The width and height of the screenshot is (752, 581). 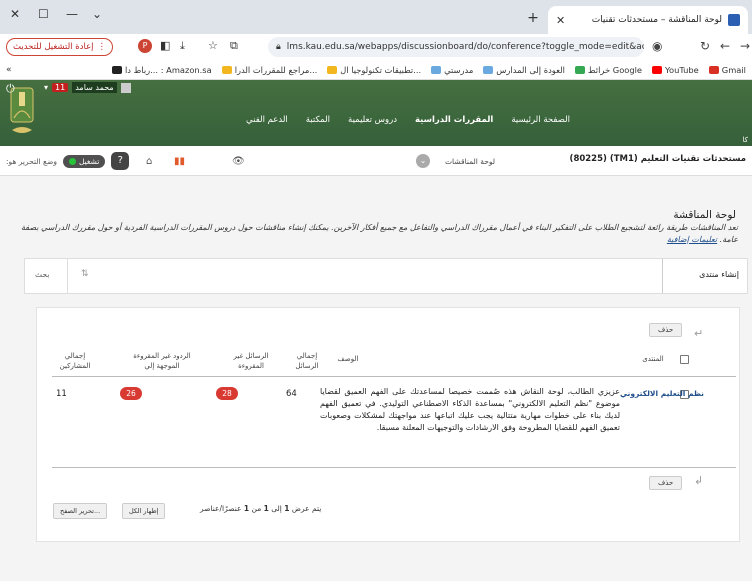 I want to click on arrow-icon: ↲, so click(x=699, y=480).